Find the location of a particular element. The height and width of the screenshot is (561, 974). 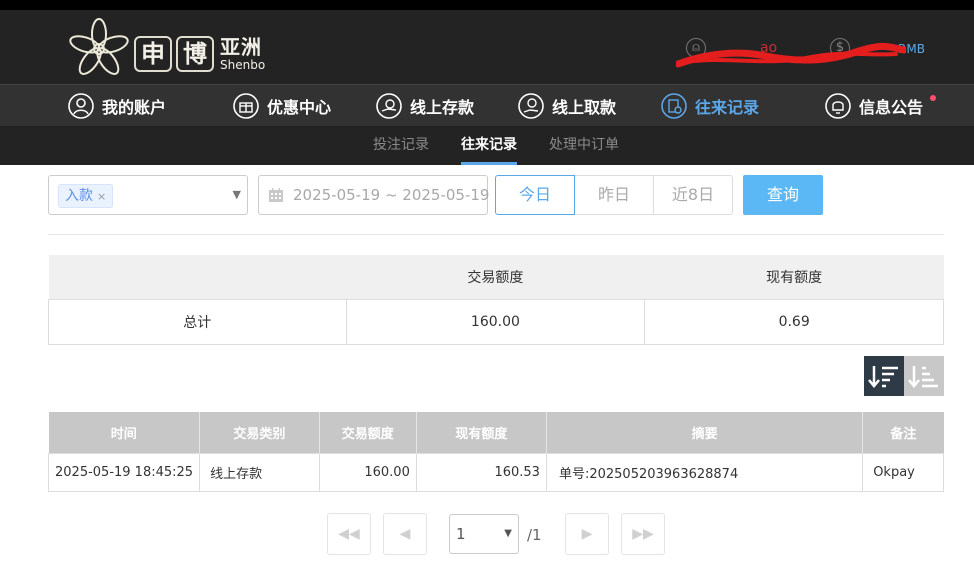

site-header: 申 博 亚洲 Shenbo ⍝ ao $ RMB is located at coordinates (487, 47).